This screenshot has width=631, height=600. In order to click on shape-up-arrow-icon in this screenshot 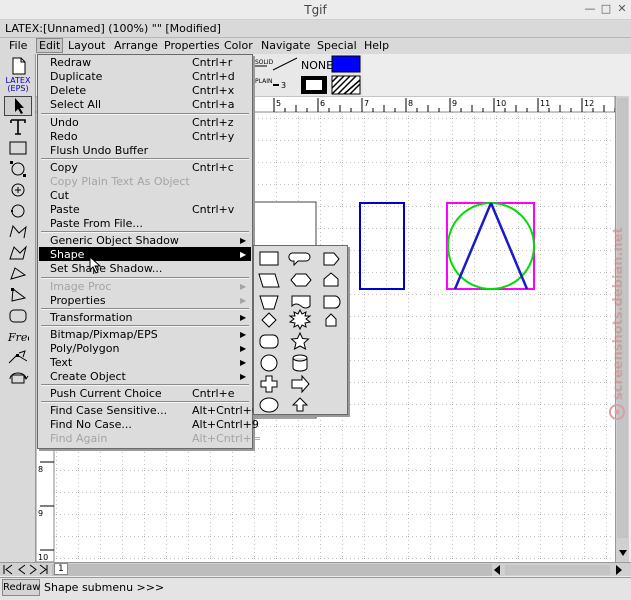, I will do `click(300, 404)`.